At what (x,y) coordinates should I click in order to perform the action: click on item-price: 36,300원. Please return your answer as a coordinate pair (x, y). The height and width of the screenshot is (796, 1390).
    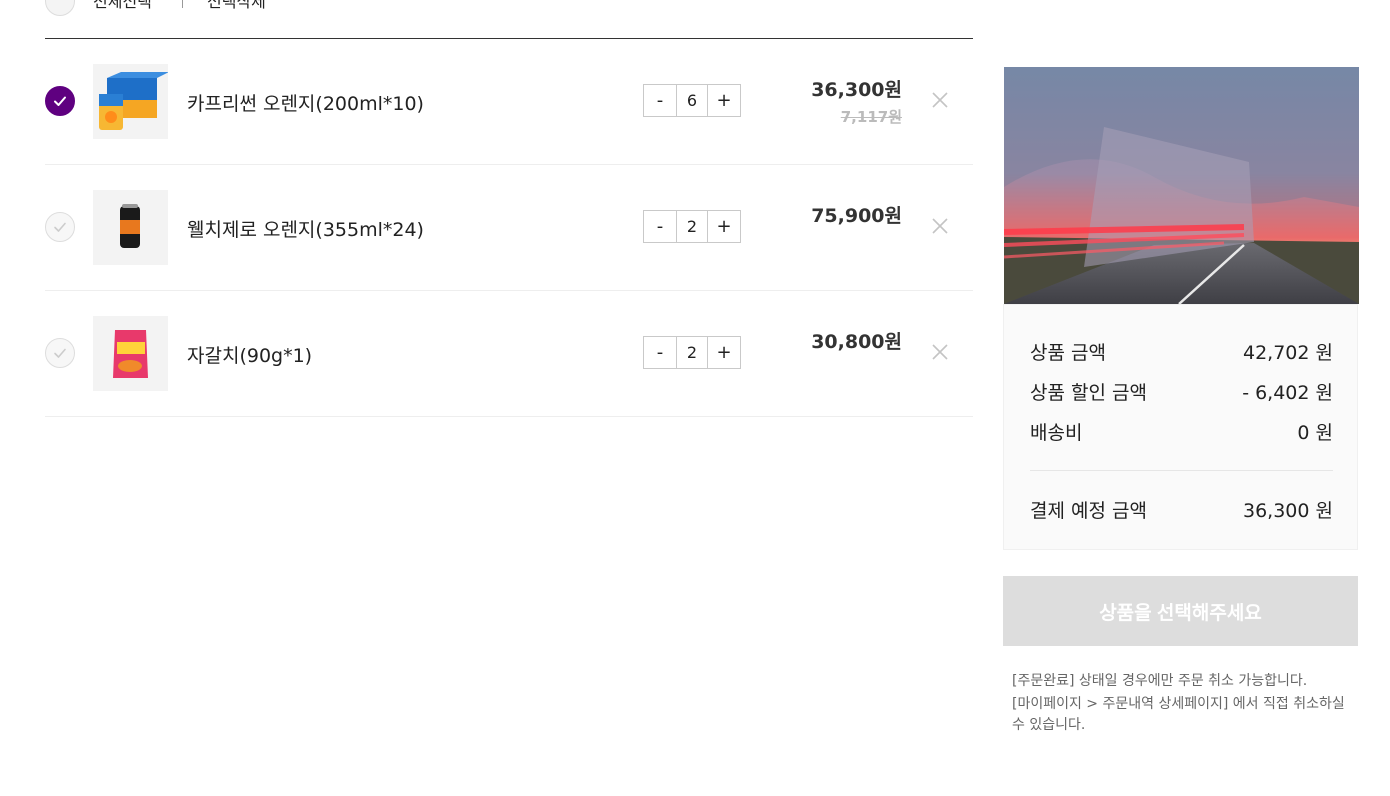
    Looking at the image, I should click on (856, 90).